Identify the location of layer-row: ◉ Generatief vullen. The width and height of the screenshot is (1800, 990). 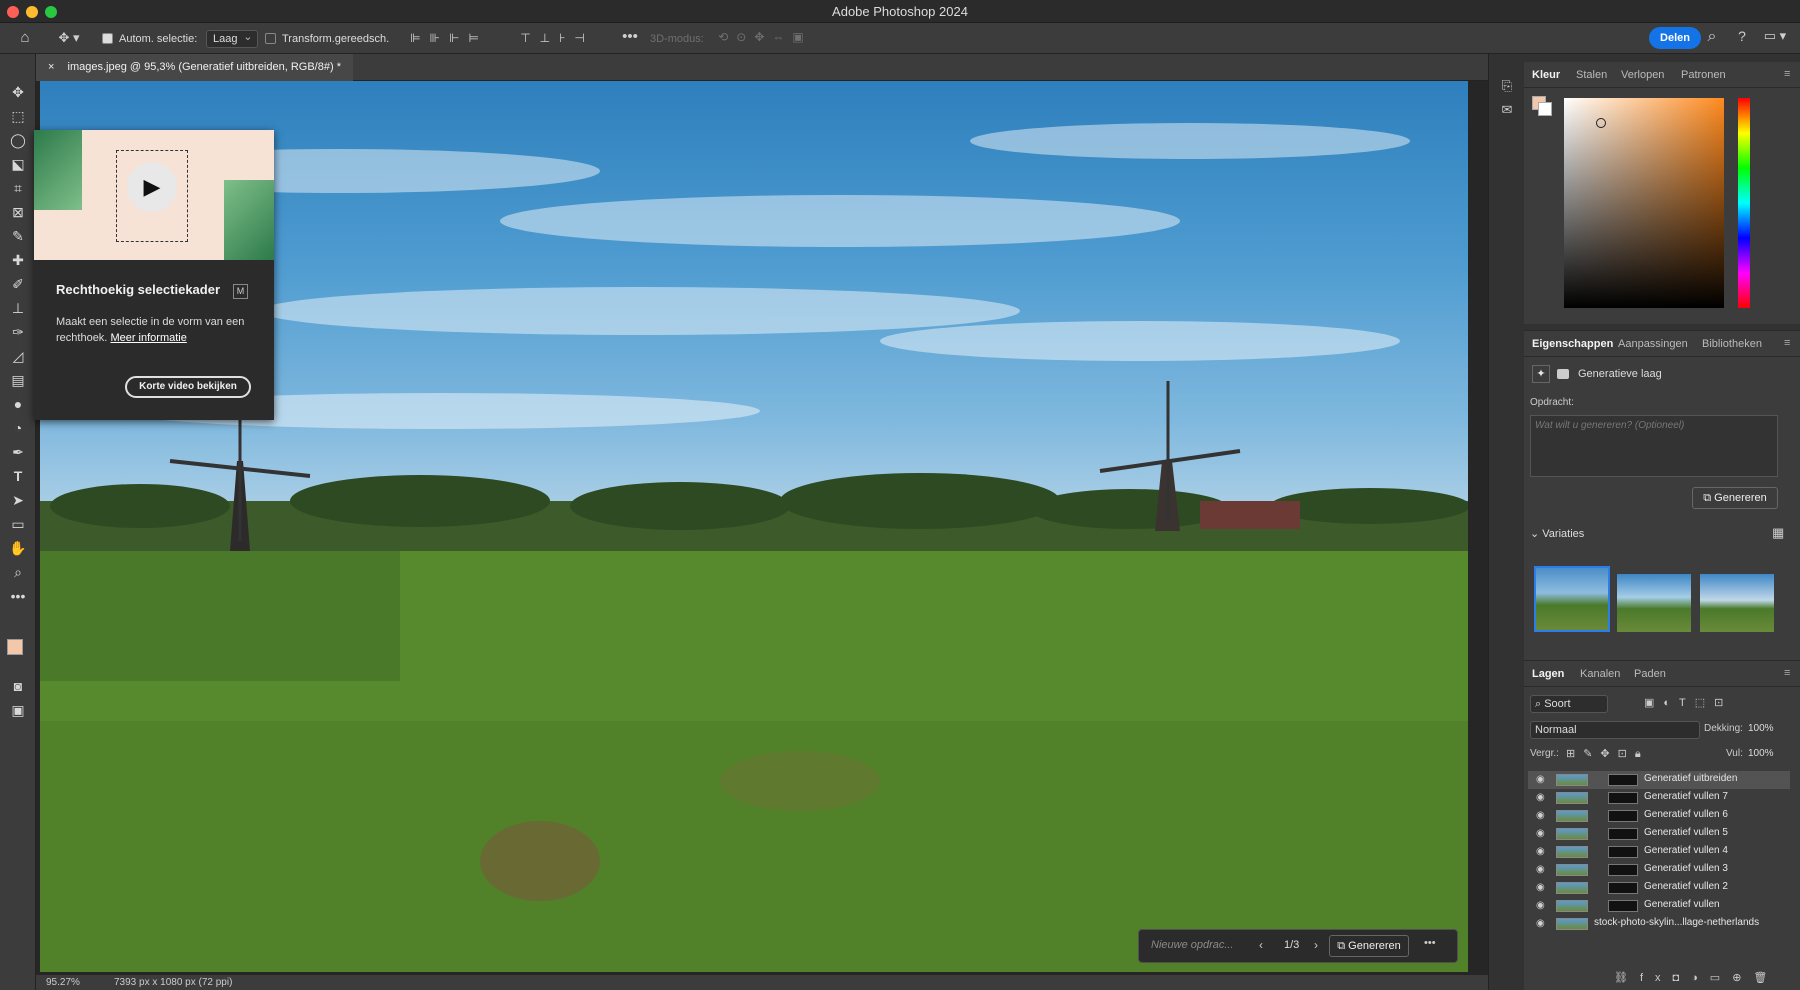
(1659, 906).